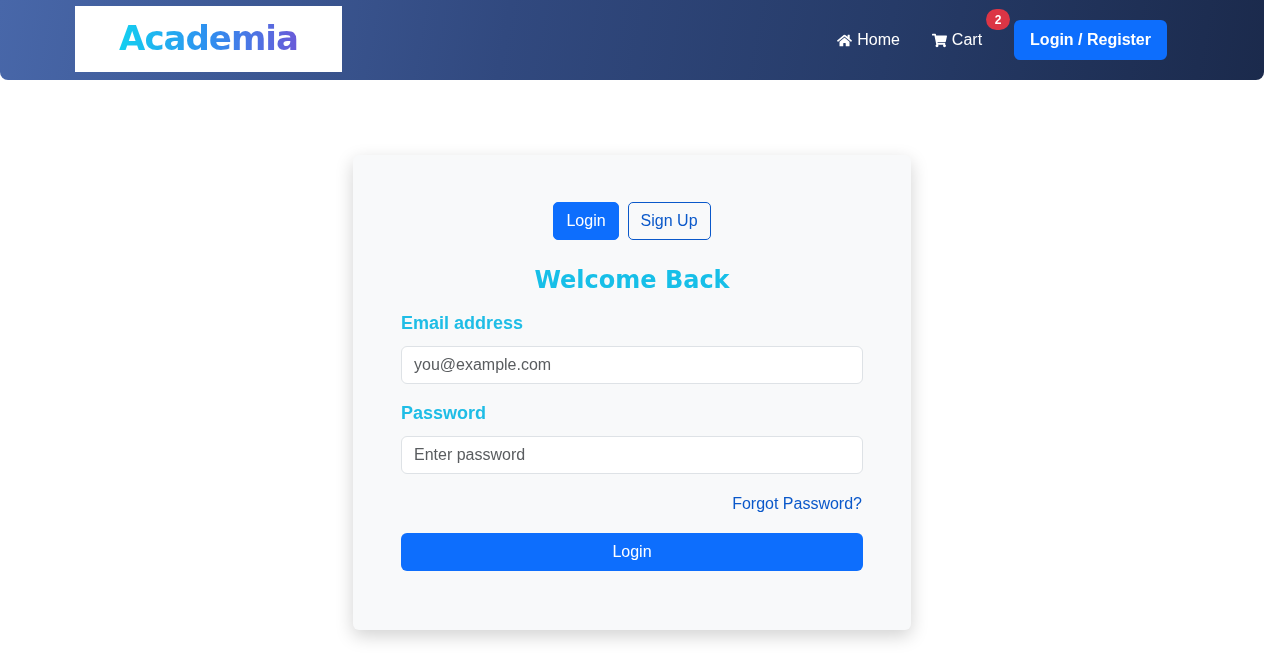 The width and height of the screenshot is (1264, 661). What do you see at coordinates (868, 40) in the screenshot?
I see `nav-link: Home` at bounding box center [868, 40].